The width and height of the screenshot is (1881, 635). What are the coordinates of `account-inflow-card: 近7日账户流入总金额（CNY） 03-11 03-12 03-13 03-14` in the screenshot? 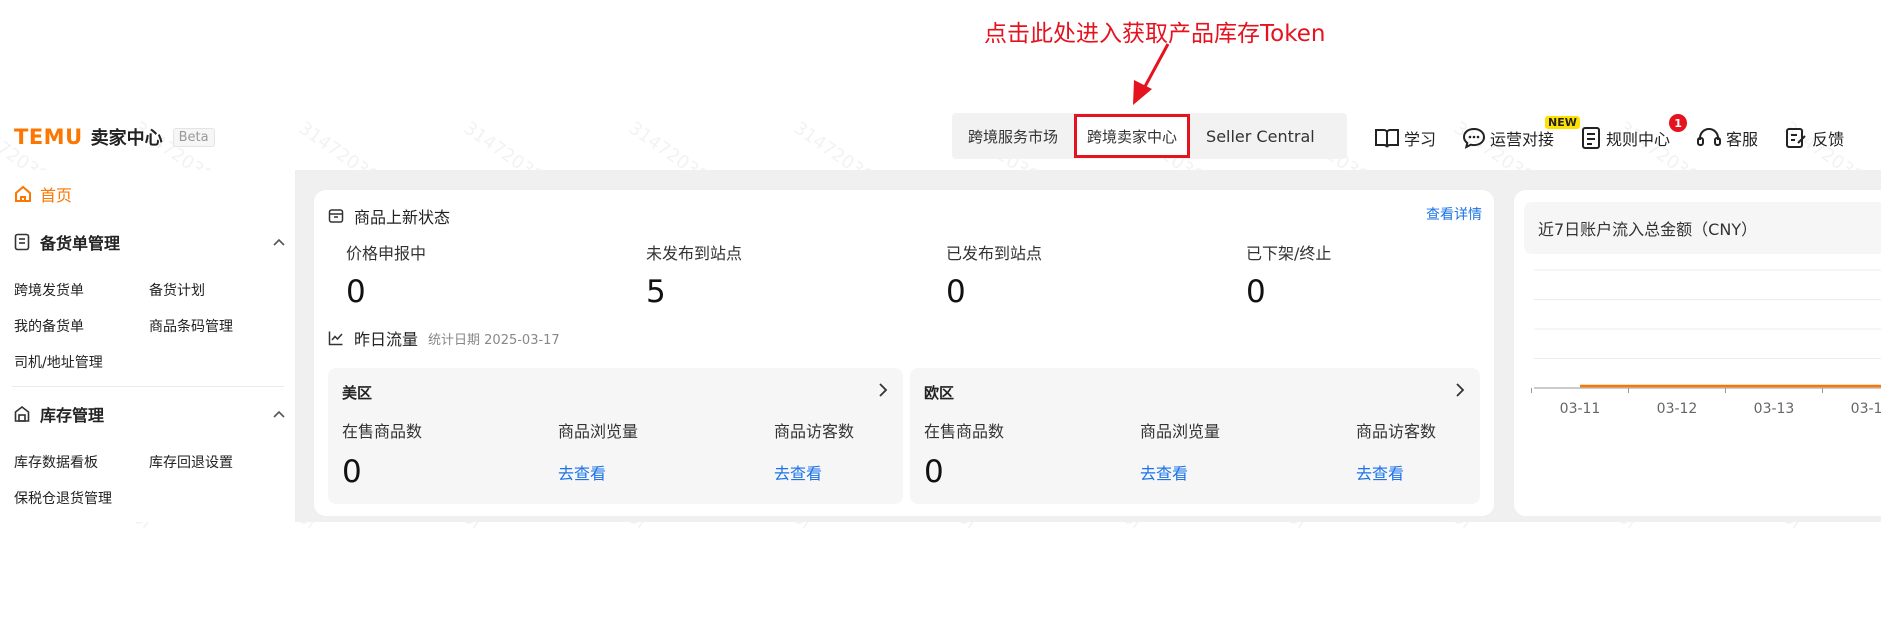 It's located at (1697, 353).